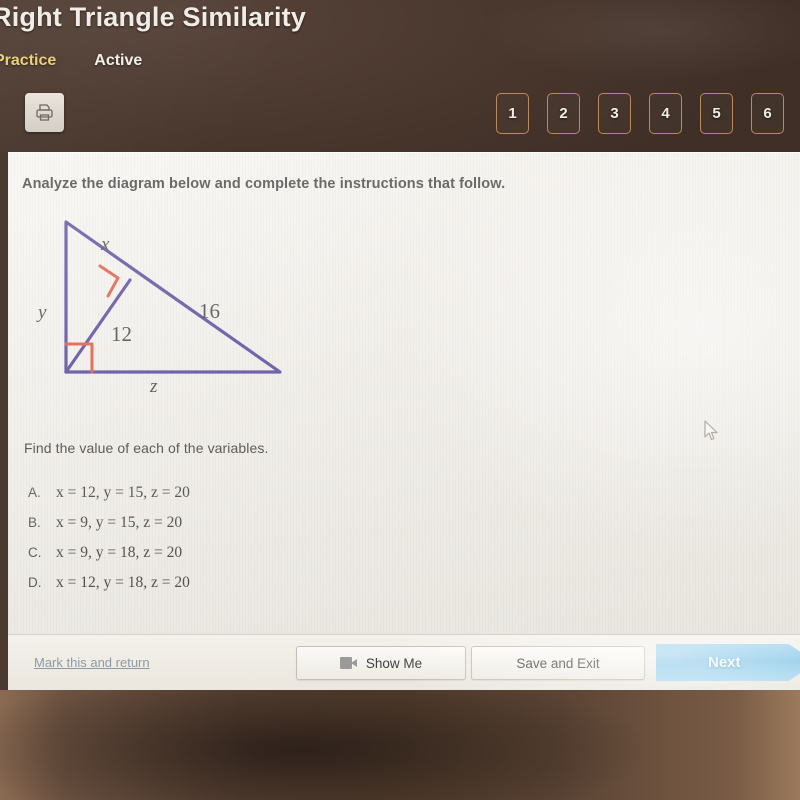 This screenshot has height=800, width=800. I want to click on pager-item-5: 5, so click(716, 113).